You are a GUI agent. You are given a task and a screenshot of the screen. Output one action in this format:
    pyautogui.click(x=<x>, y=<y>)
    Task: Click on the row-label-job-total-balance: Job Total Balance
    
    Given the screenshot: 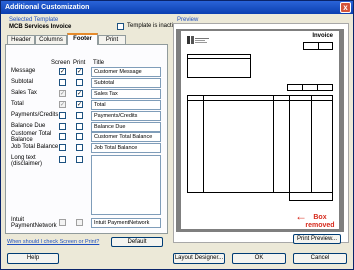 What is the action you would take?
    pyautogui.click(x=35, y=147)
    